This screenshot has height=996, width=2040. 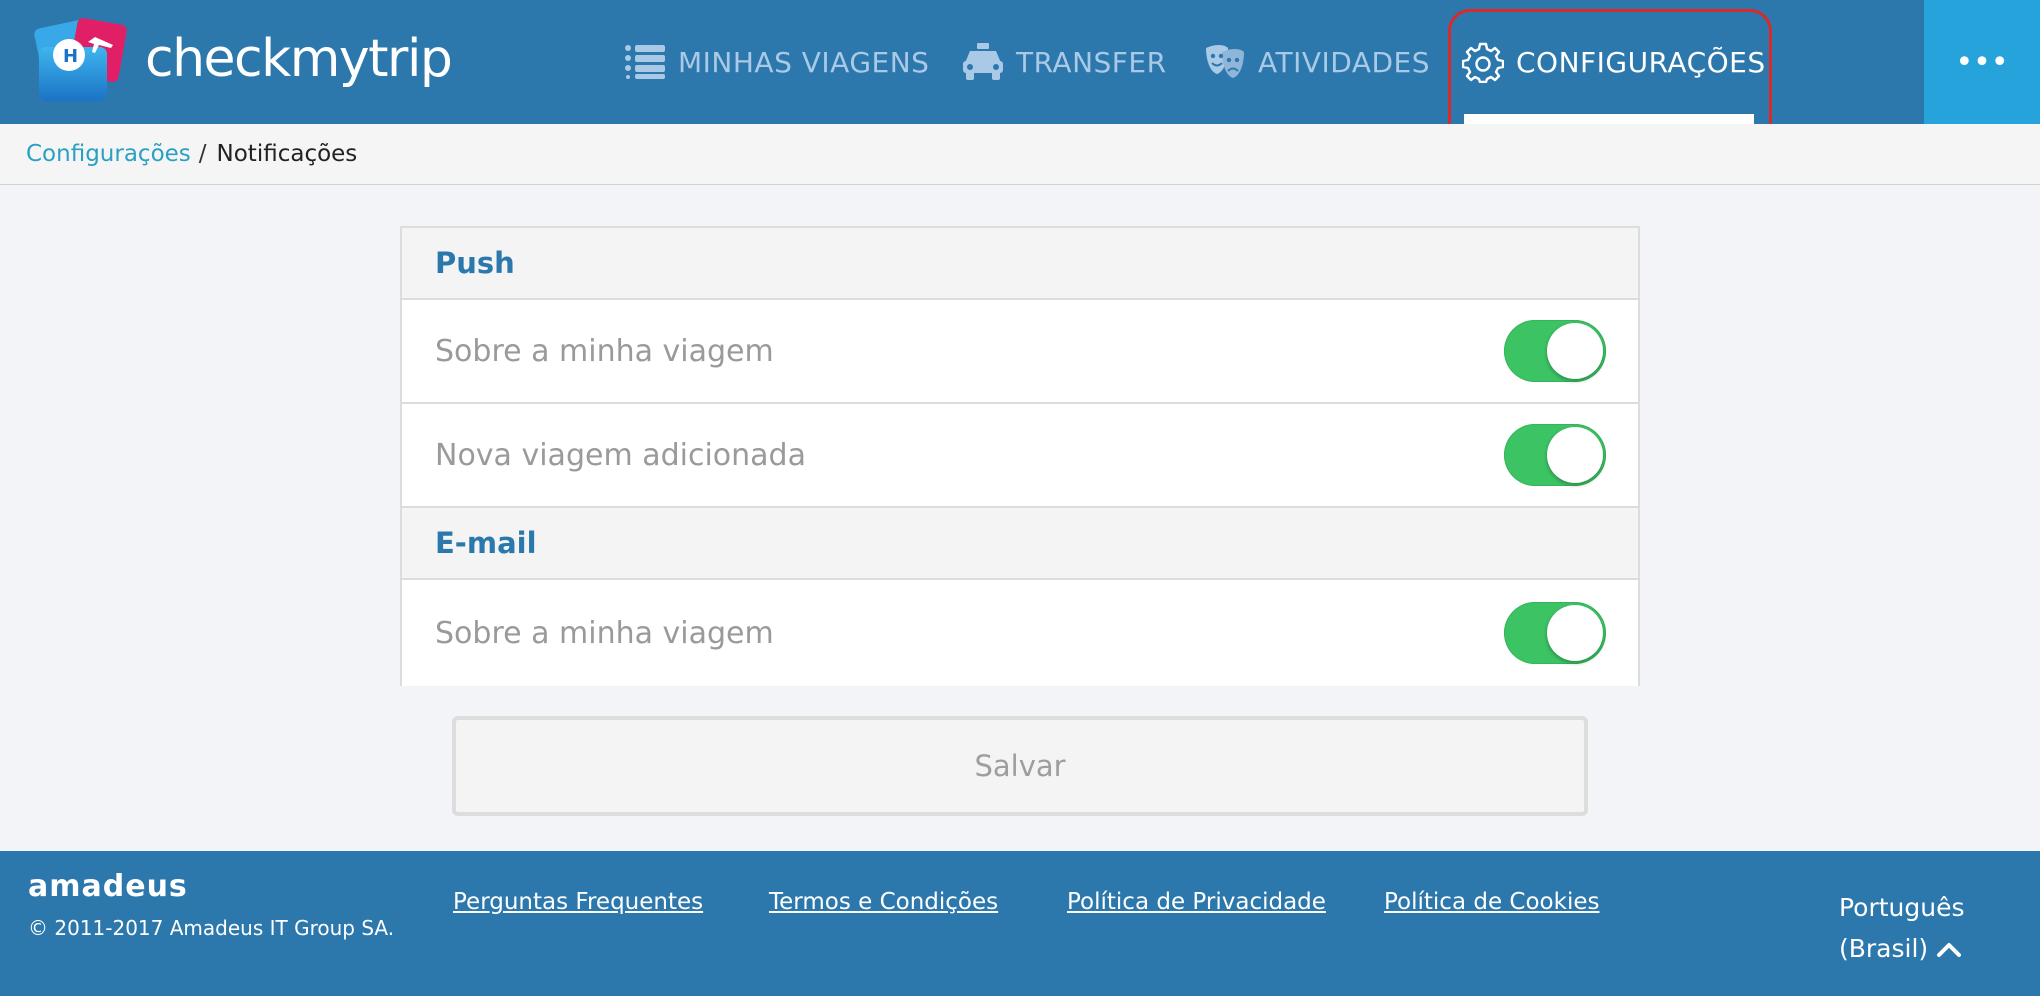 What do you see at coordinates (1949, 949) in the screenshot?
I see `chevron-up-icon` at bounding box center [1949, 949].